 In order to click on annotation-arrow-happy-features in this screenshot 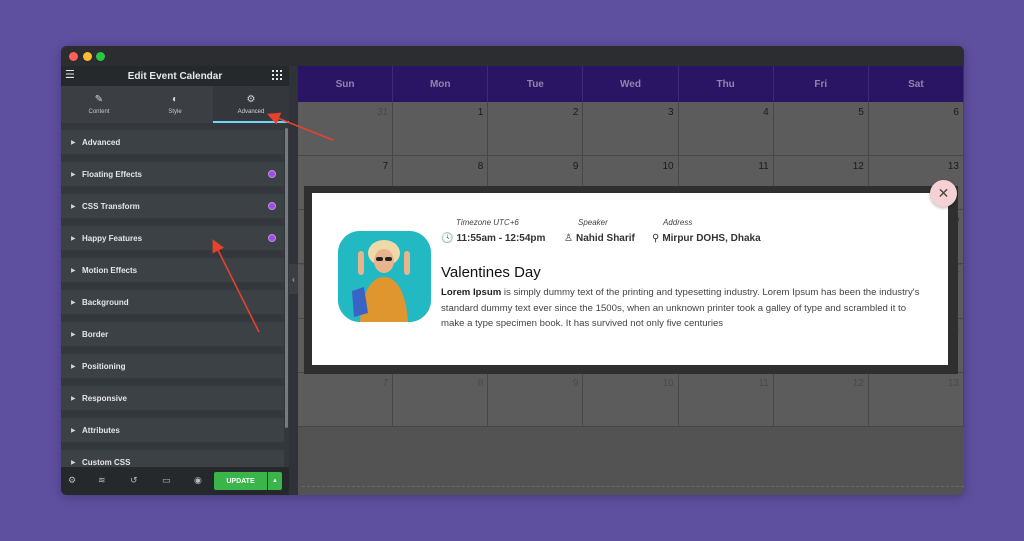, I will do `click(236, 286)`.